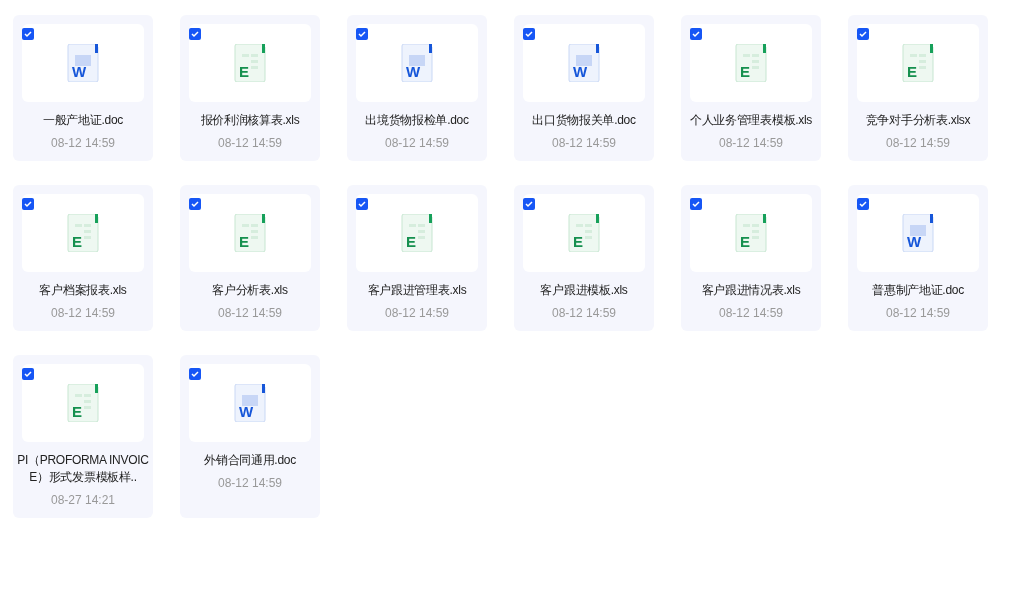 Image resolution: width=1009 pixels, height=591 pixels. What do you see at coordinates (584, 88) in the screenshot?
I see `file-card: W 出口货物报关单.doc 08-12 14:59` at bounding box center [584, 88].